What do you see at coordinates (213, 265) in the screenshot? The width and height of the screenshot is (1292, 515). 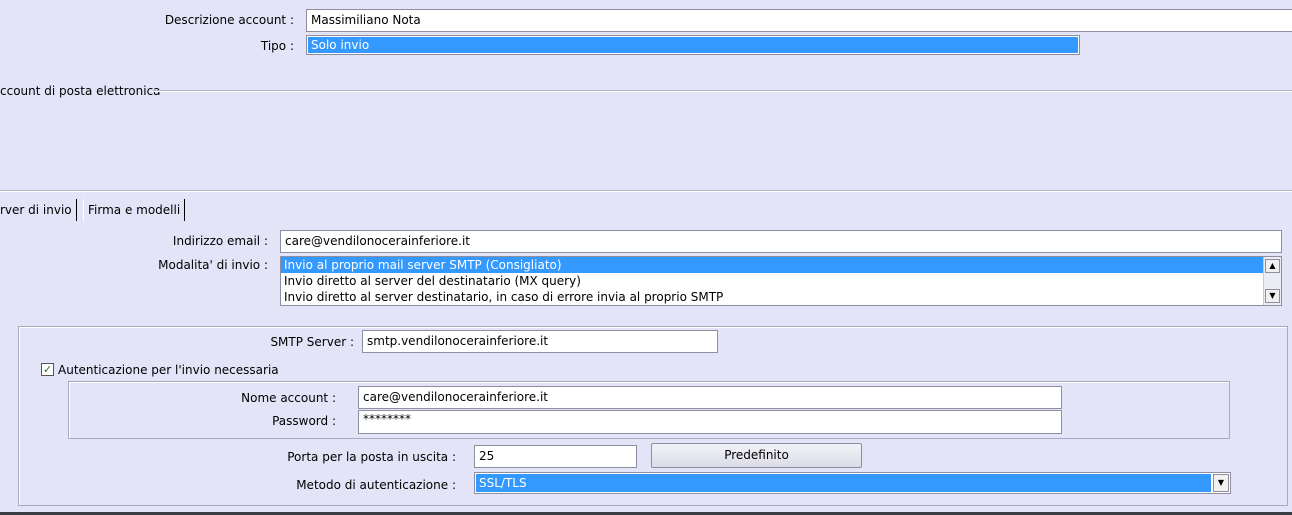 I see `sending-mode-label: Modalita' di invio :` at bounding box center [213, 265].